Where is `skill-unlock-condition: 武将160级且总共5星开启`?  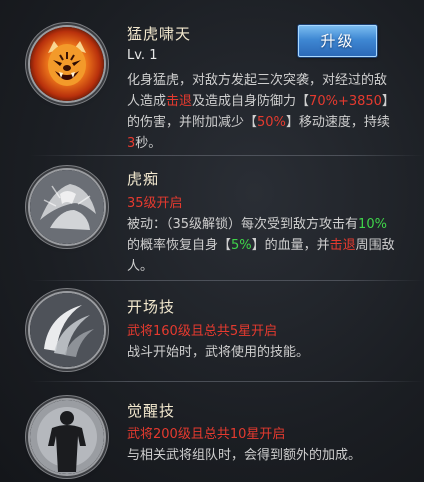
skill-unlock-condition: 武将160级且总共5星开启 is located at coordinates (202, 331).